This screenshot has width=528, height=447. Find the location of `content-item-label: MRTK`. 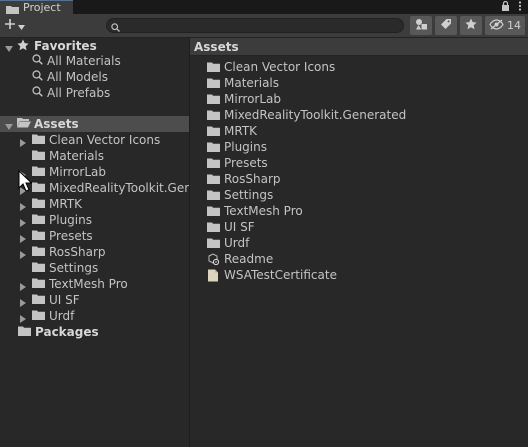

content-item-label: MRTK is located at coordinates (241, 131).